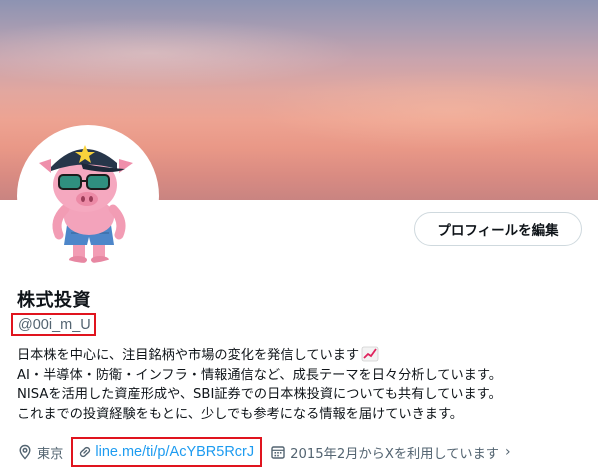 This screenshot has height=476, width=598. I want to click on profile-avatar, so click(88, 196).